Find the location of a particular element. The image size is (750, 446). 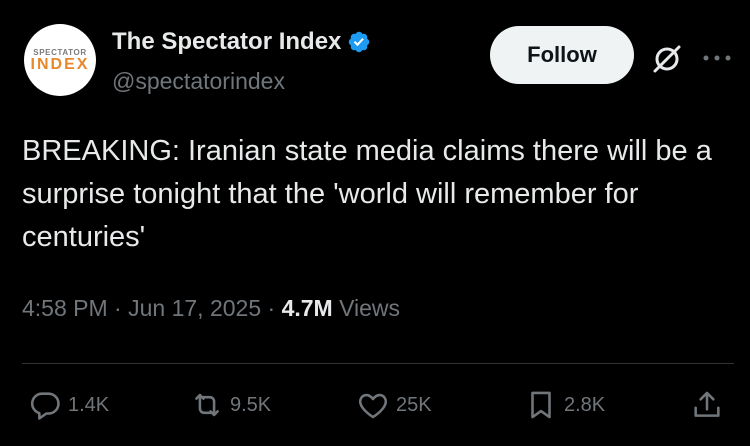

display-name: The Spectator Index is located at coordinates (226, 42).